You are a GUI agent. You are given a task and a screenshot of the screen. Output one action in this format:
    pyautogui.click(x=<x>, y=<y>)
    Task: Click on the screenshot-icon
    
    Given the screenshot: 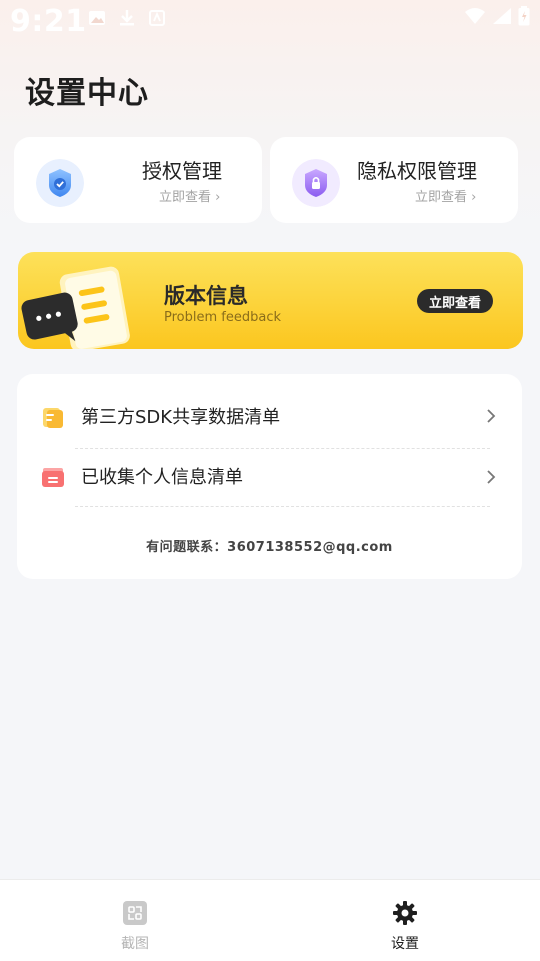 What is the action you would take?
    pyautogui.click(x=135, y=913)
    